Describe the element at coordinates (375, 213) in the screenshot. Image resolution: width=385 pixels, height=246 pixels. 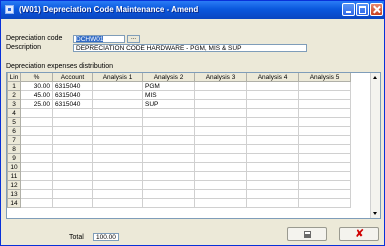
I see `scroll-down-arrow-icon` at that location.